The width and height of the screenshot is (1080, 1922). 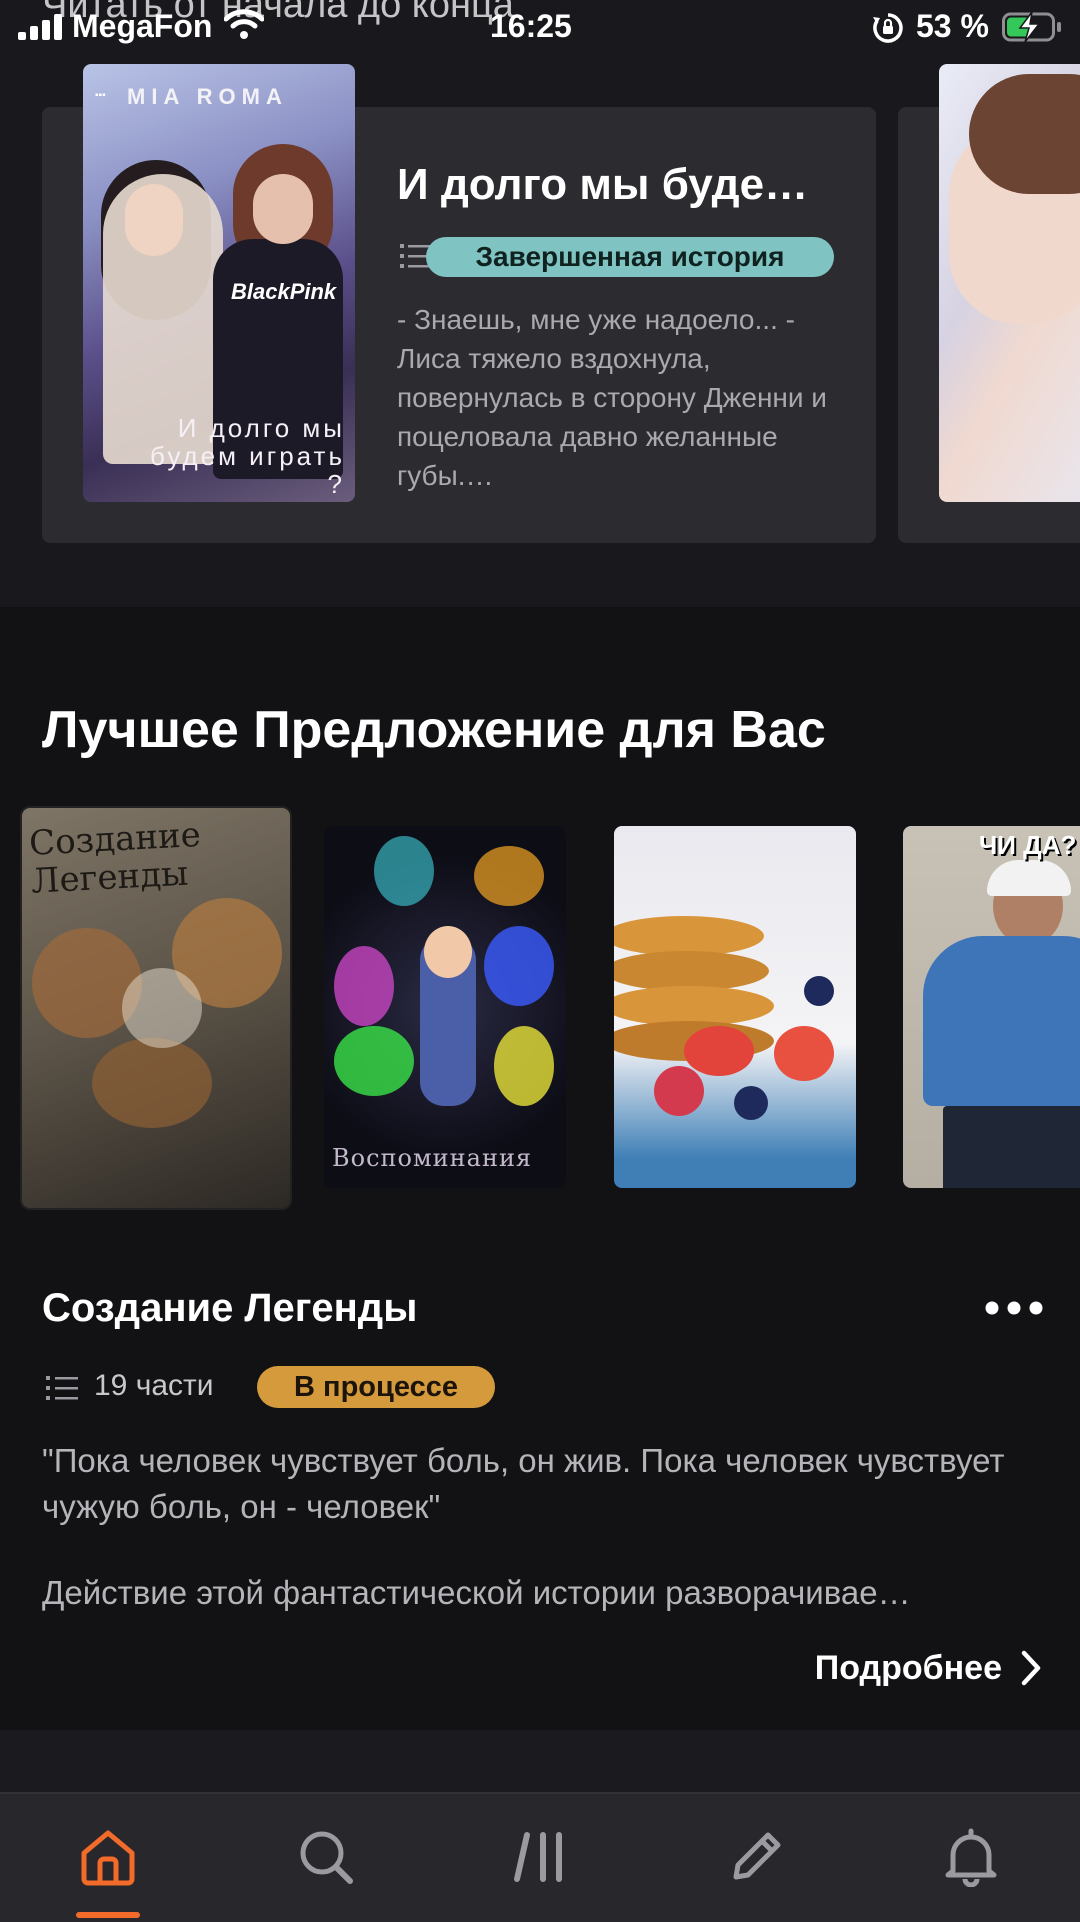 I want to click on more-details-link: Подробнее, so click(x=928, y=1668).